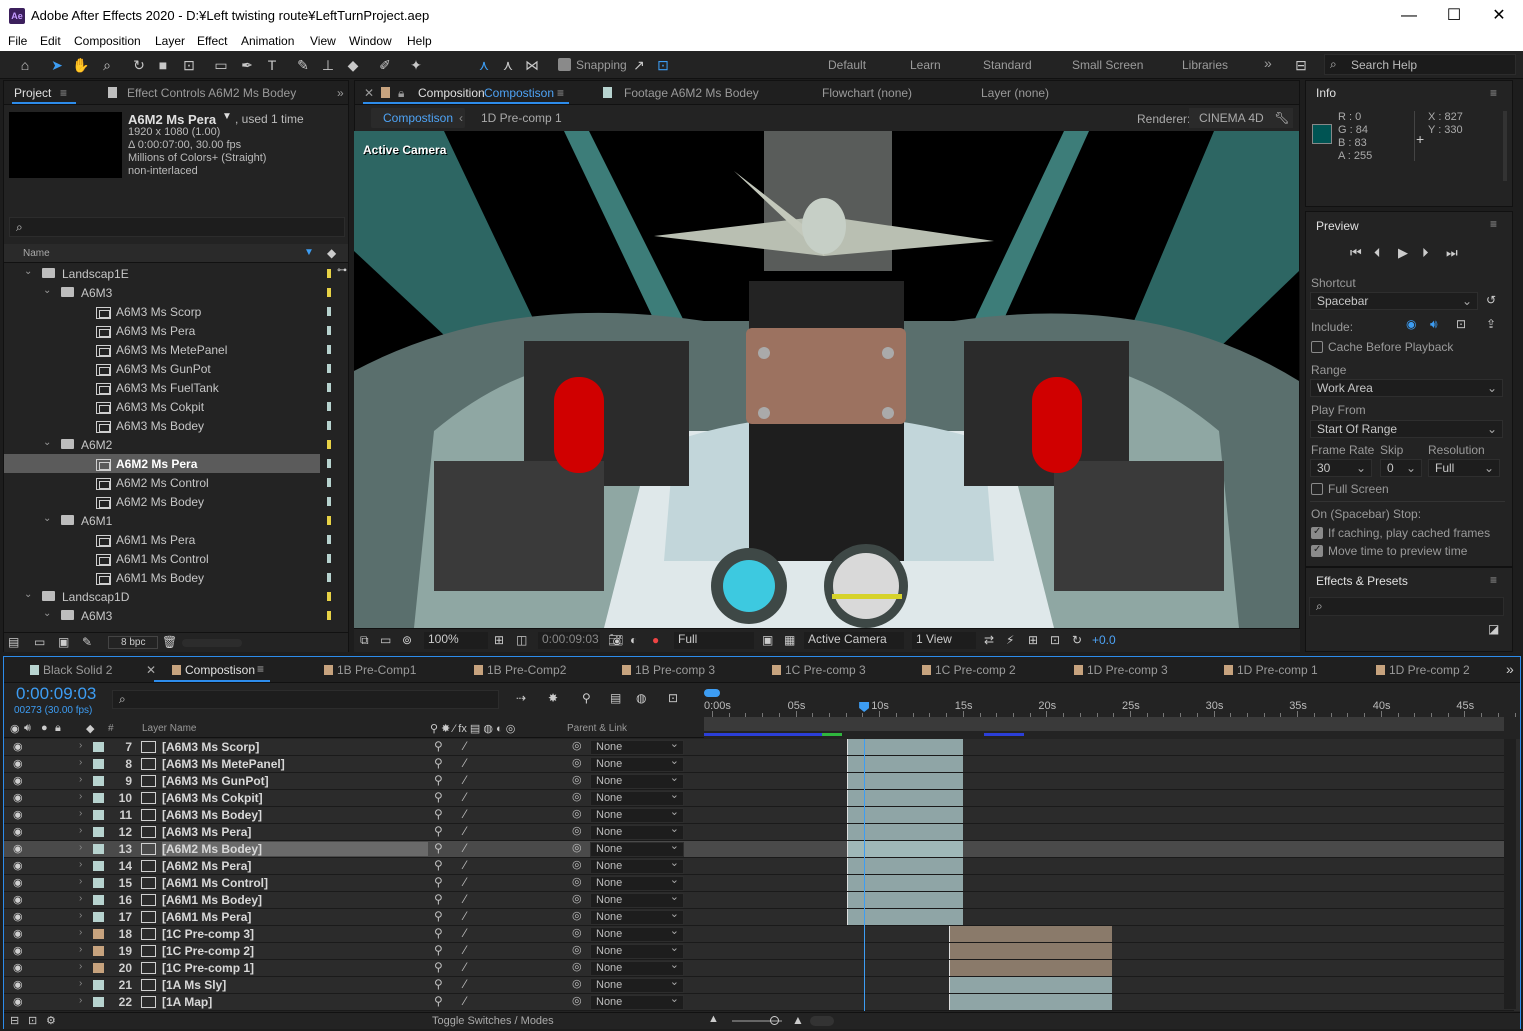 This screenshot has height=1031, width=1523. Describe the element at coordinates (176, 311) in the screenshot. I see `project-item: A6M3 Ms Scorp` at that location.